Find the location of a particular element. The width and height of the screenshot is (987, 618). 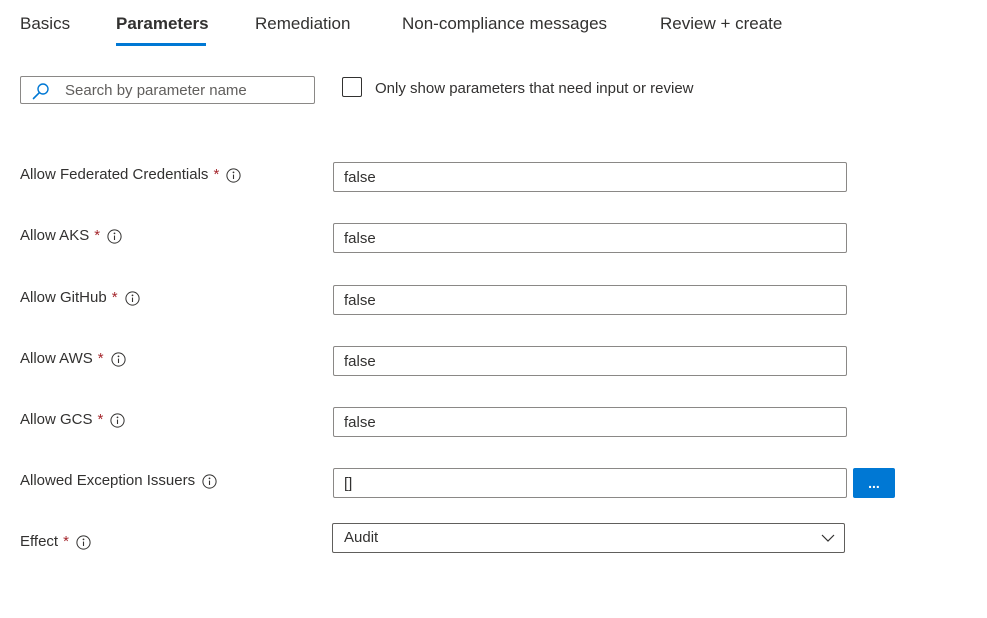

param-row-allow-gcs: Allow GCS * is located at coordinates (493, 422).